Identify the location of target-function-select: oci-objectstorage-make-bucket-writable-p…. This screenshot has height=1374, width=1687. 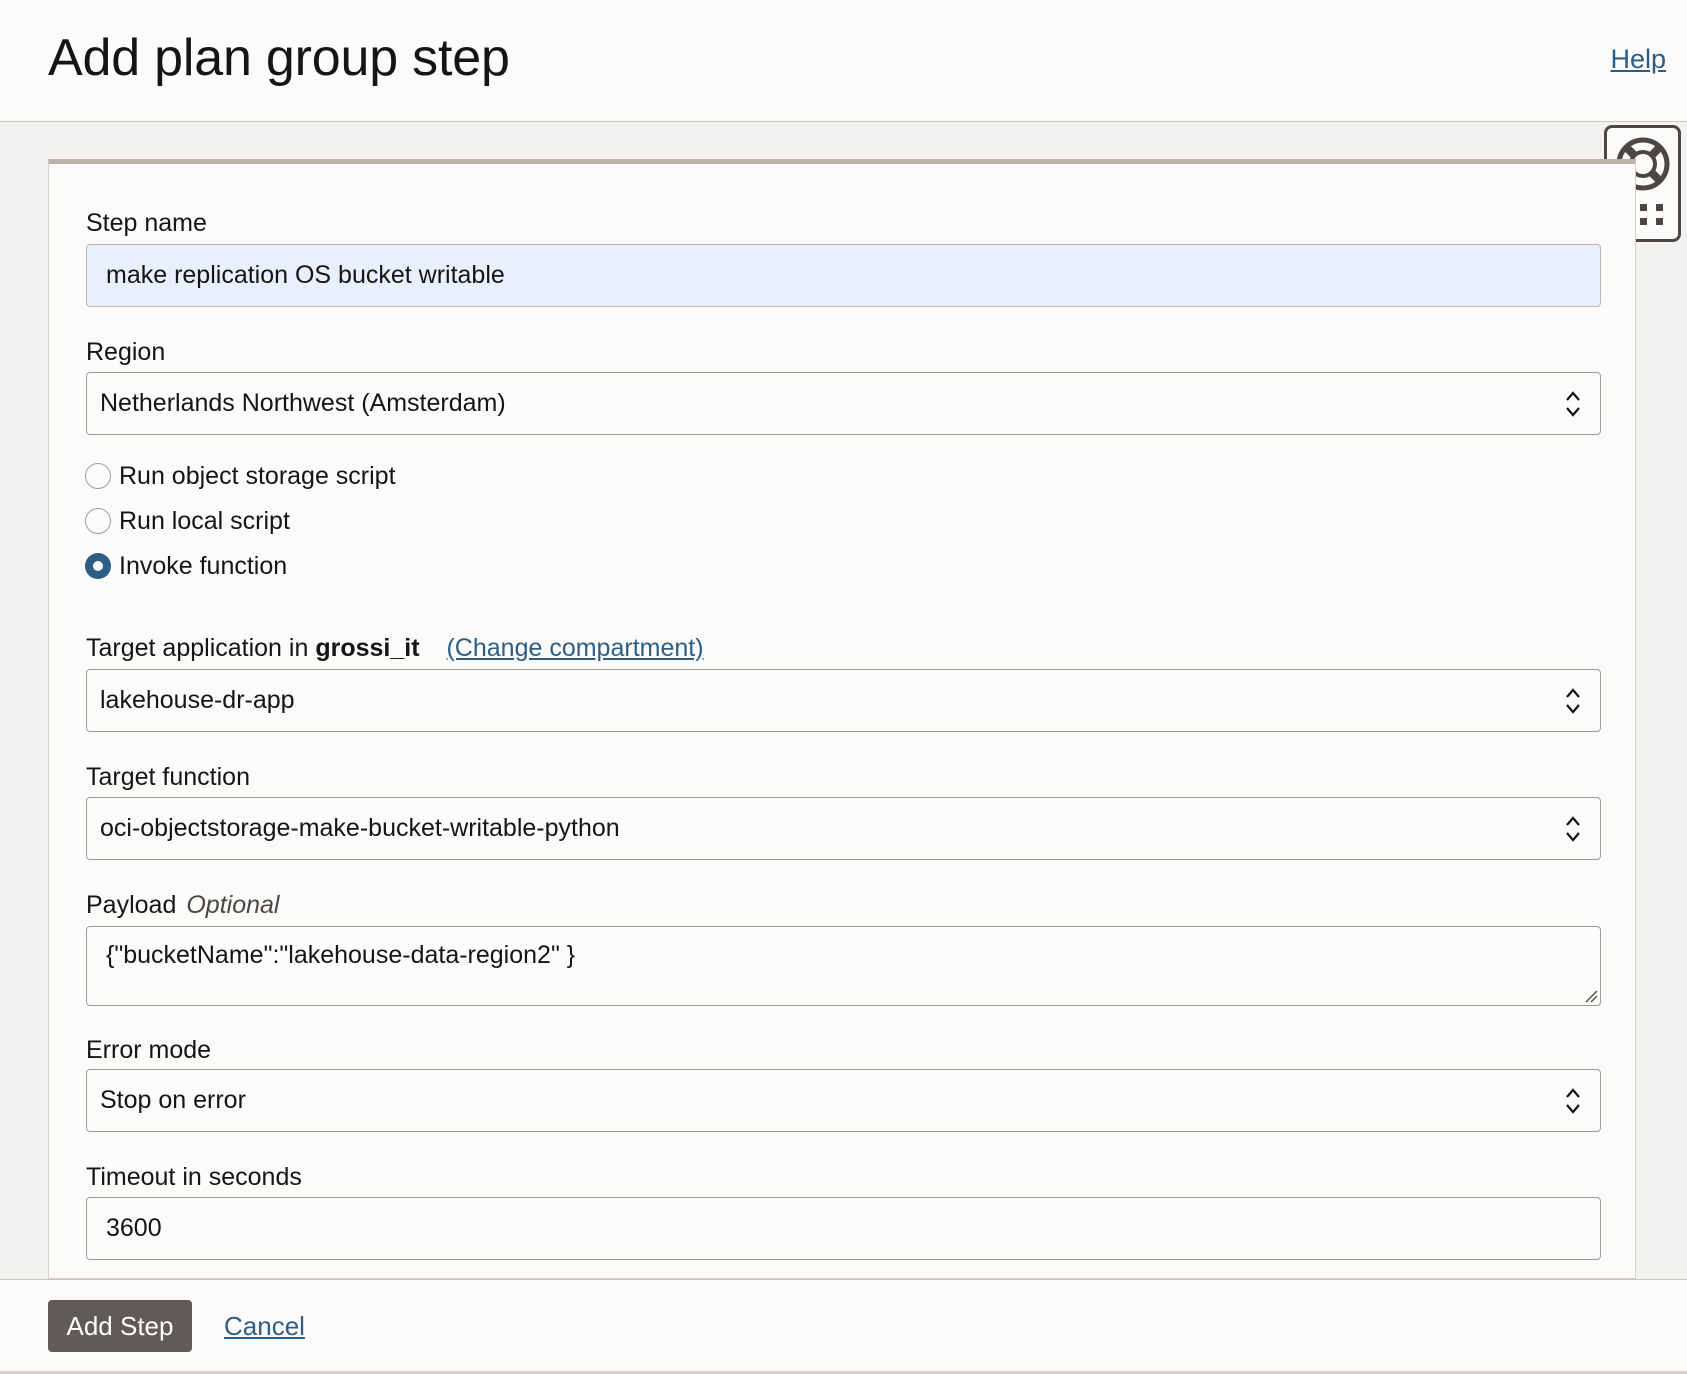
(843, 828).